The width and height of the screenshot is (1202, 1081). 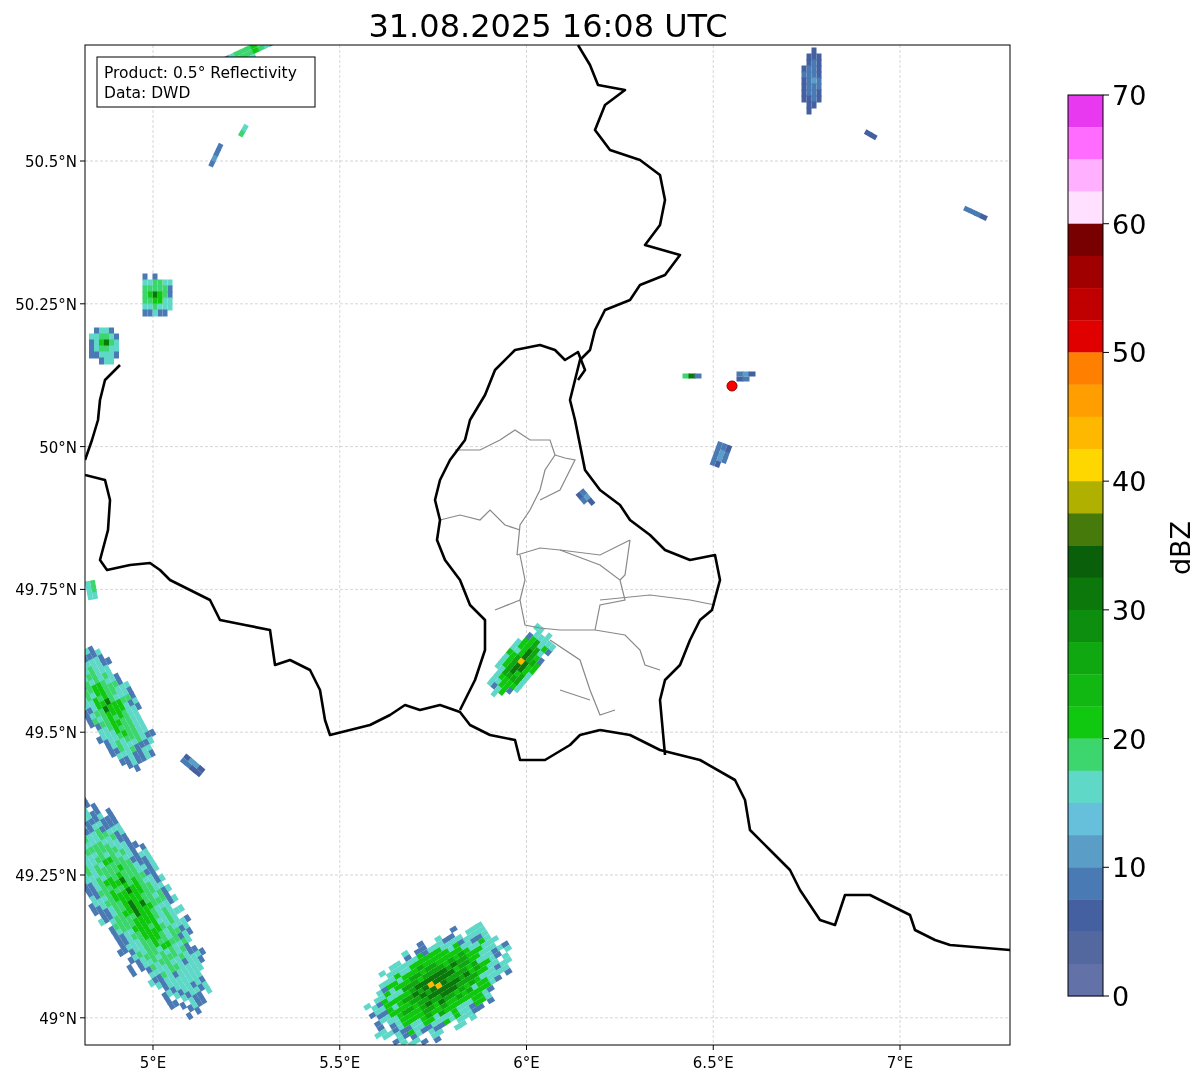 I want to click on axis-tick-label: 49.75°N, so click(x=46, y=590).